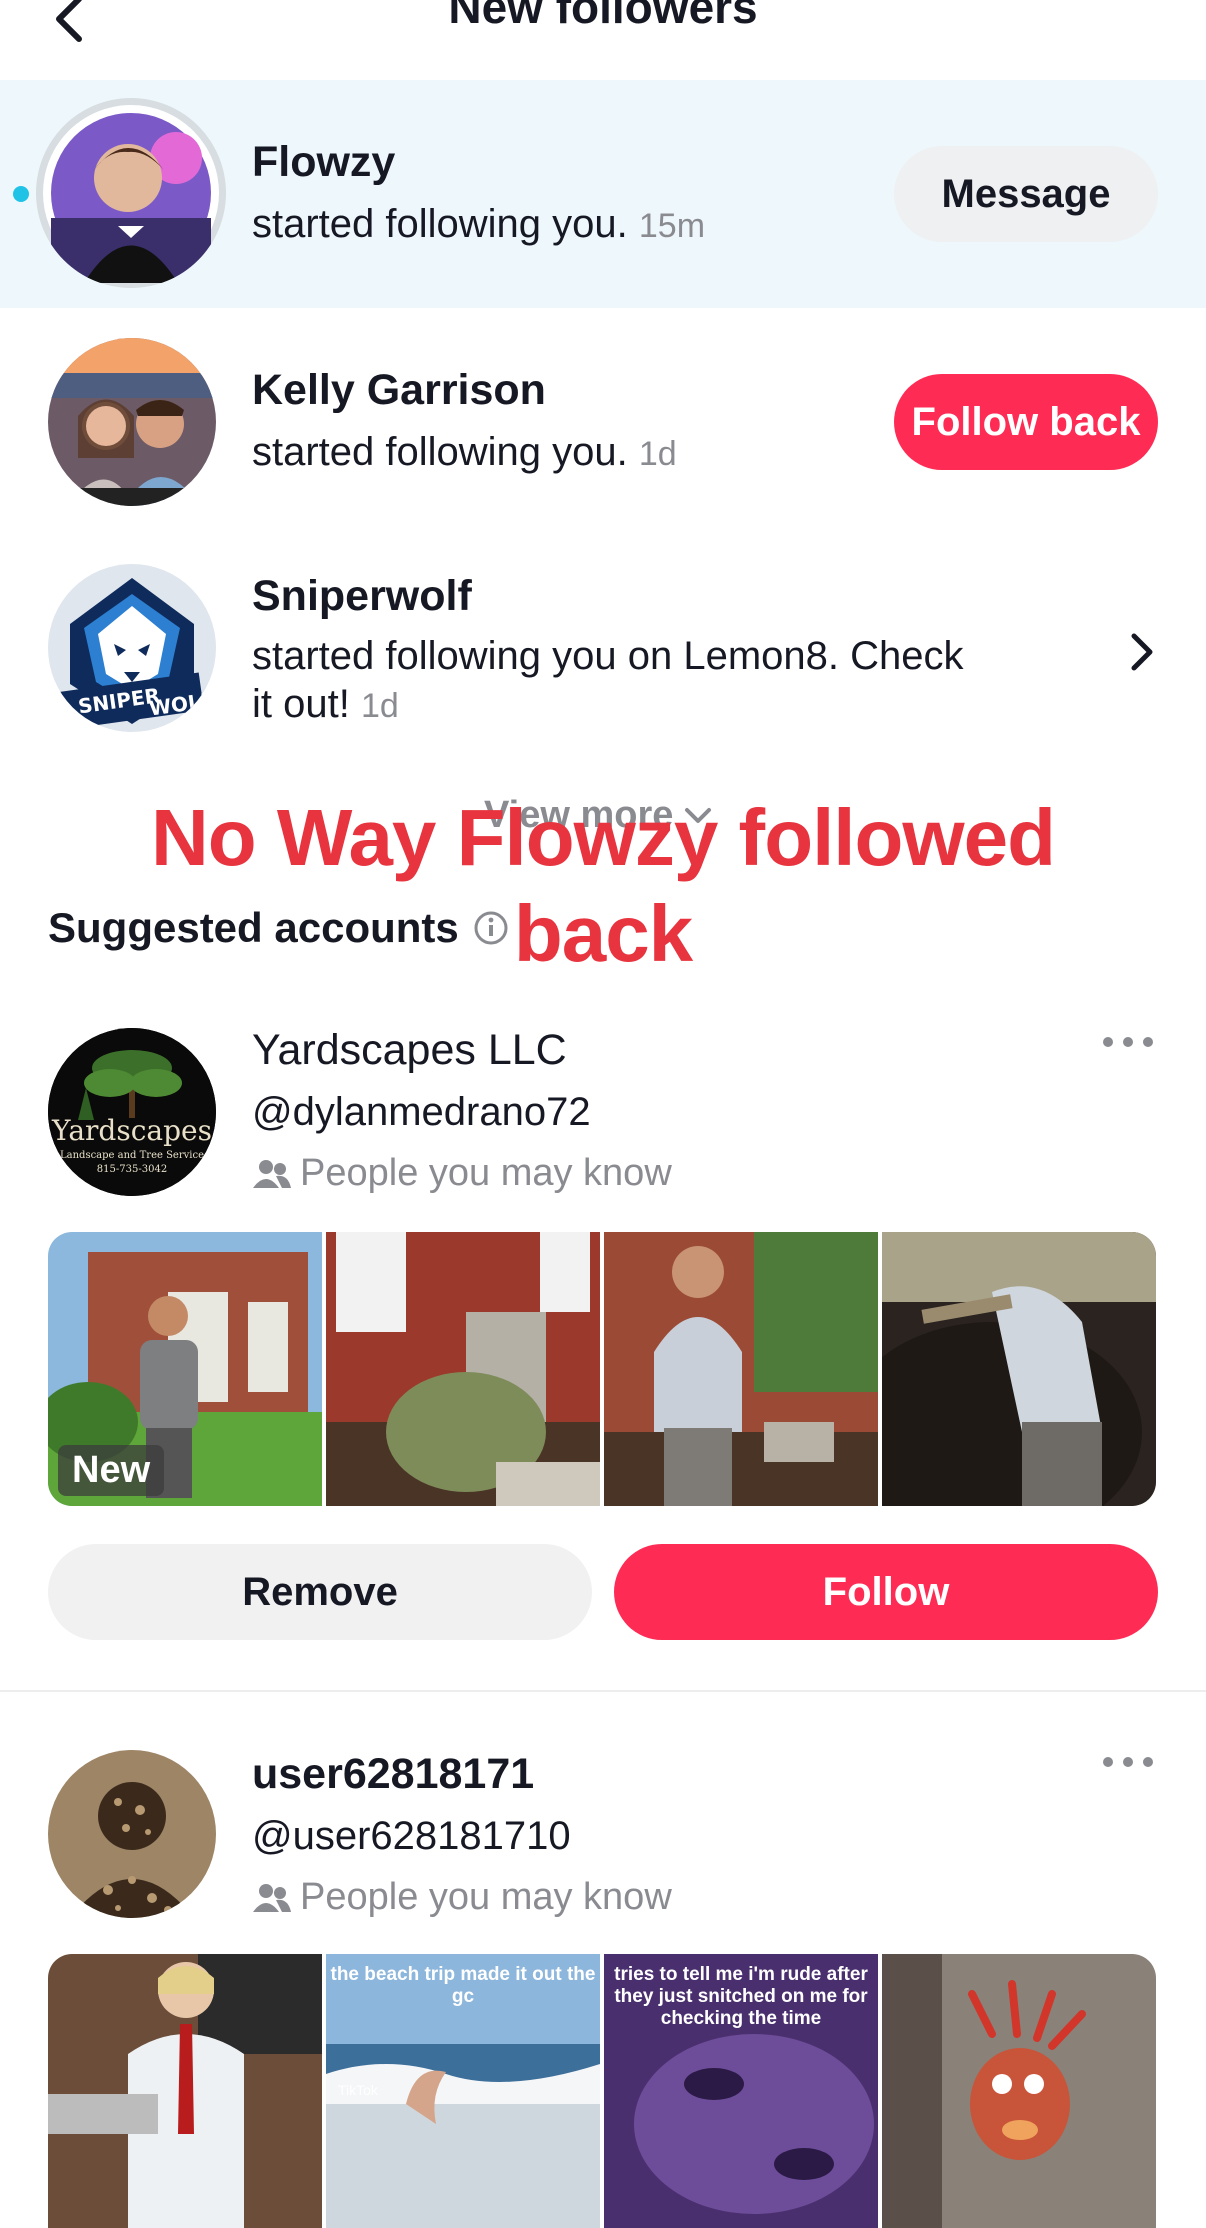  I want to click on message-button: Message, so click(1026, 194).